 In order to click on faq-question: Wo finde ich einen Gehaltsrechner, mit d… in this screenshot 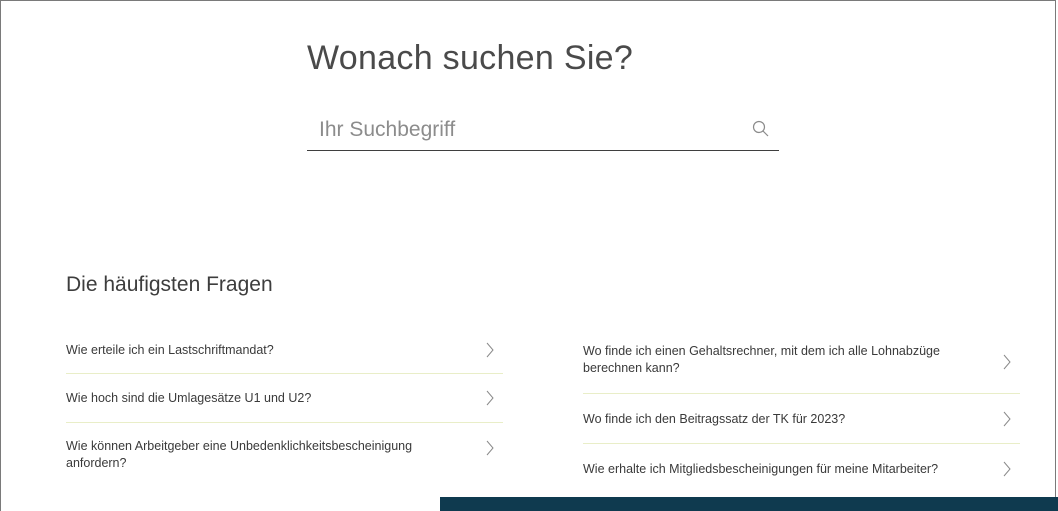, I will do `click(761, 359)`.